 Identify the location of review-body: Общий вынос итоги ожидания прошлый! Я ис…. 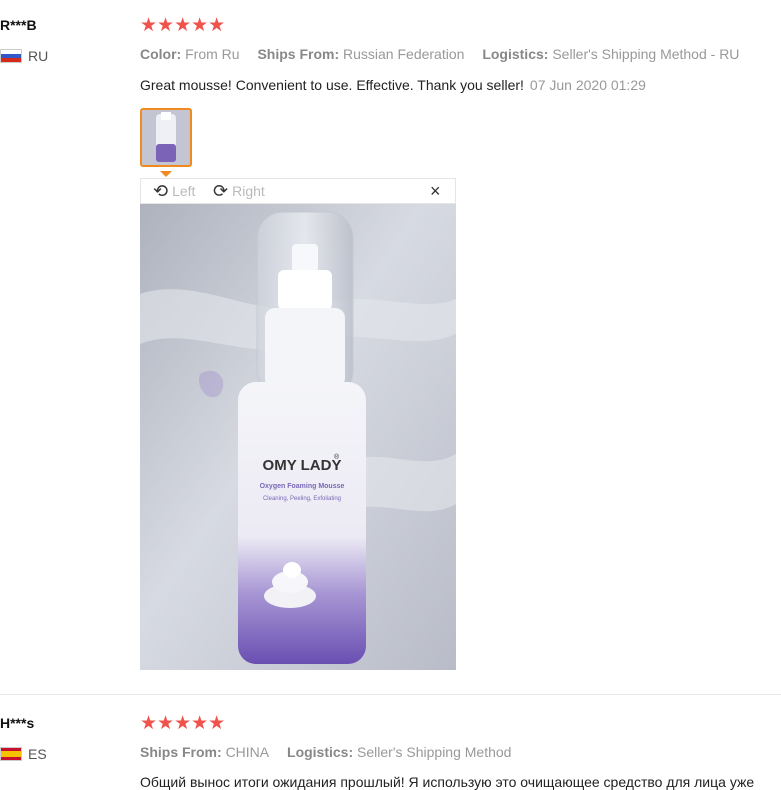
(447, 782).